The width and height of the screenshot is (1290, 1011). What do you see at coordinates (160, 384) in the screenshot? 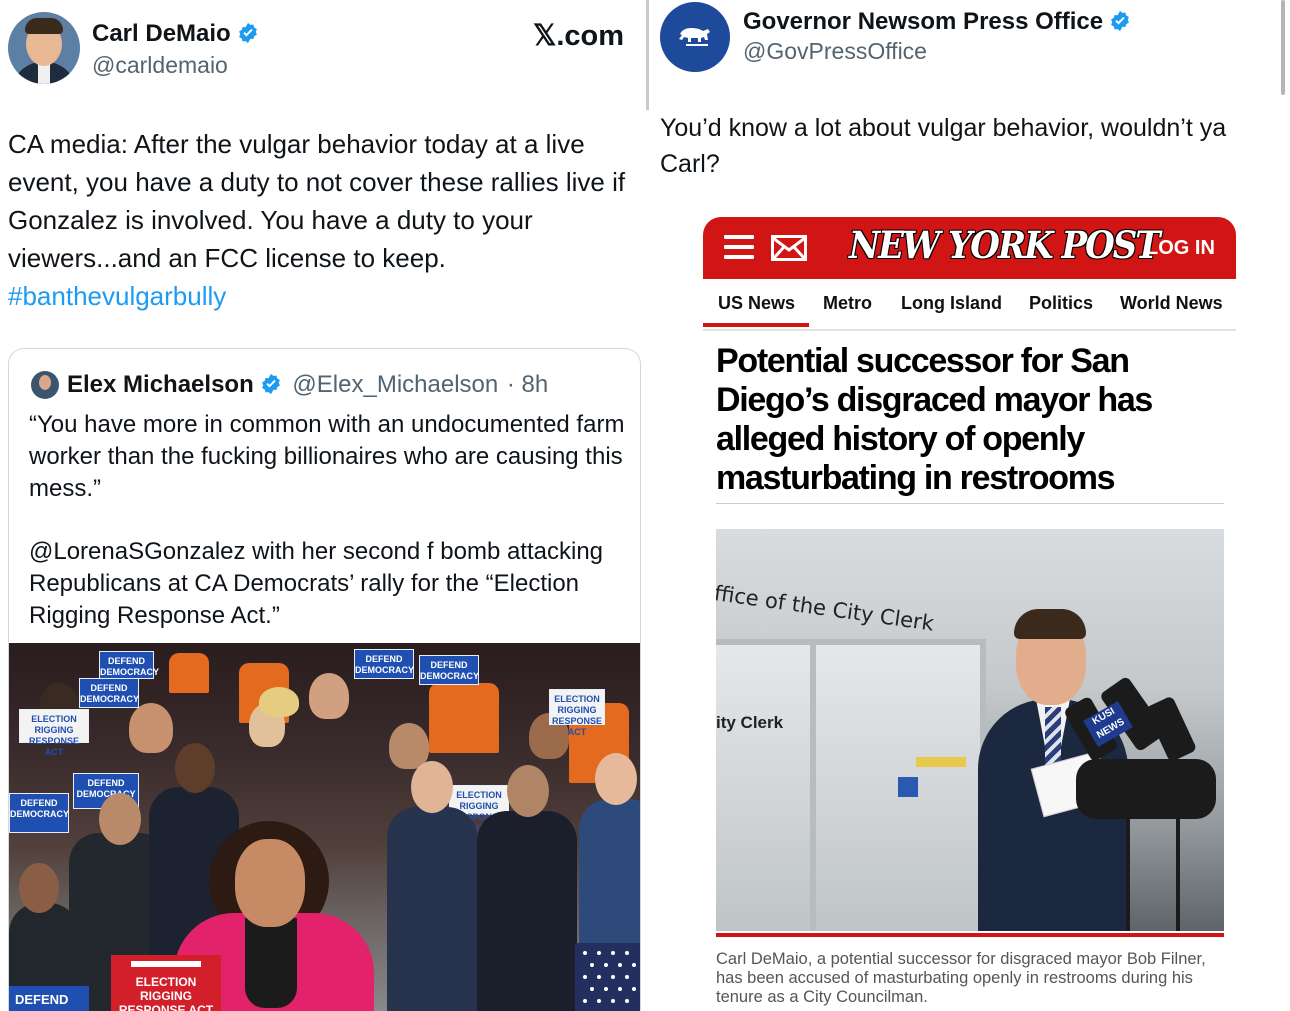
I see `quoted-author-name: Elex Michaelson` at bounding box center [160, 384].